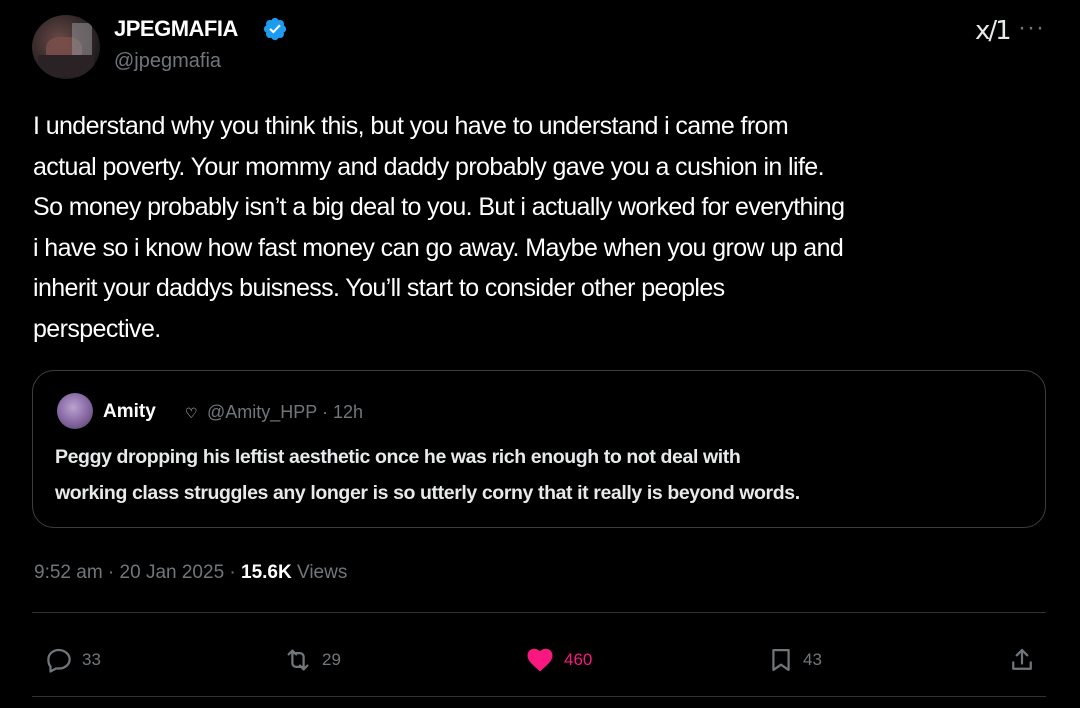  What do you see at coordinates (781, 660) in the screenshot?
I see `bookmark-icon` at bounding box center [781, 660].